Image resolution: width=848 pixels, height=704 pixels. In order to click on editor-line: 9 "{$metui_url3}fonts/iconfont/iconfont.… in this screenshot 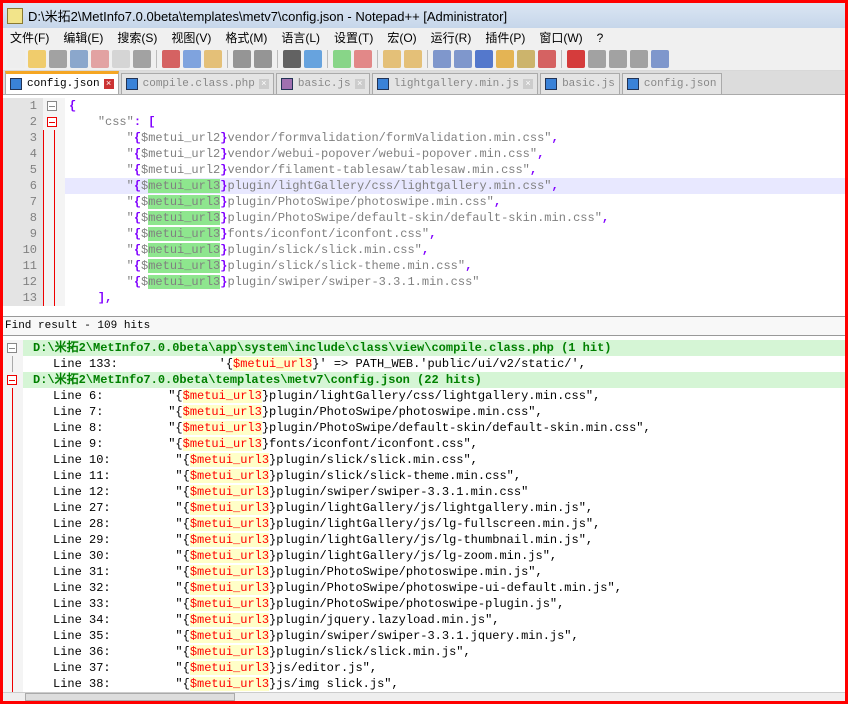, I will do `click(424, 234)`.